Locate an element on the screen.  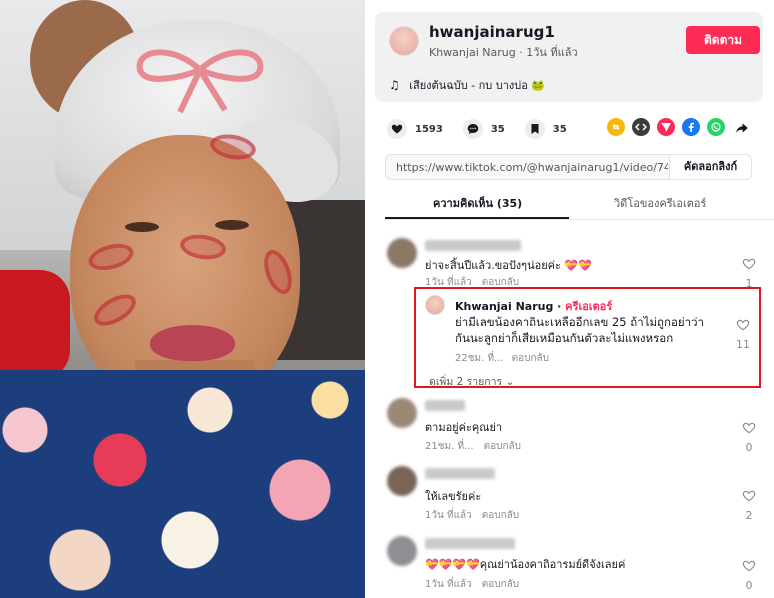
tab-creator-videos: วิดีโอของครีเอเตอร์ is located at coordinates (660, 203).